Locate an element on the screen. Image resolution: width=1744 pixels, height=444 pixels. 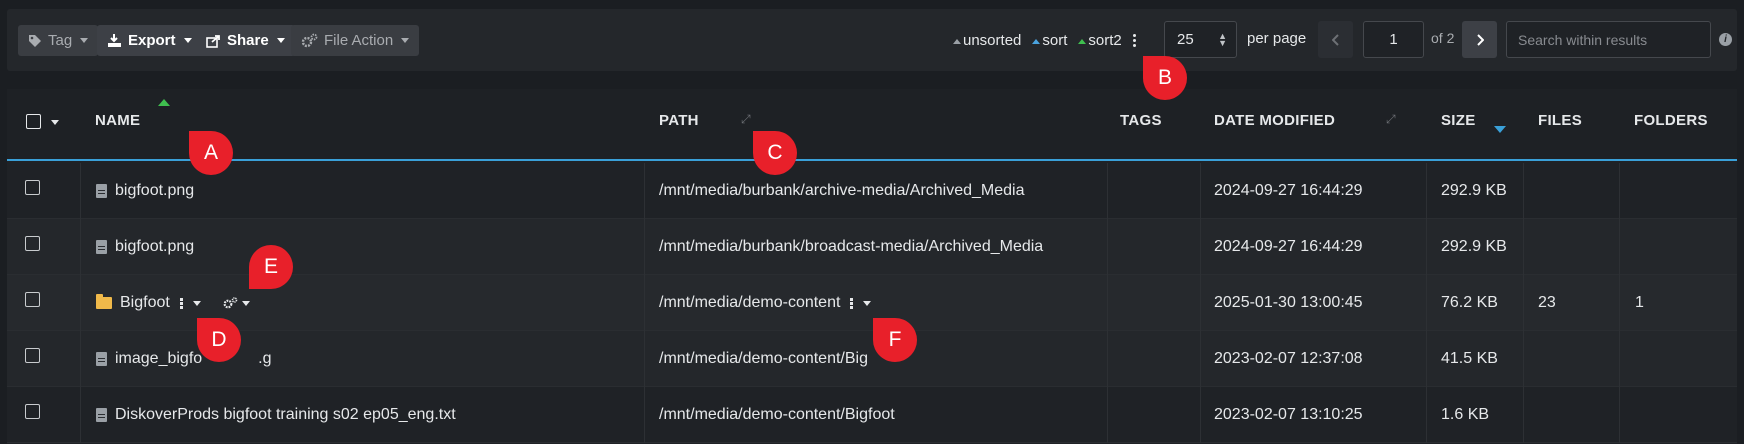
chevron-right-icon is located at coordinates (1480, 39).